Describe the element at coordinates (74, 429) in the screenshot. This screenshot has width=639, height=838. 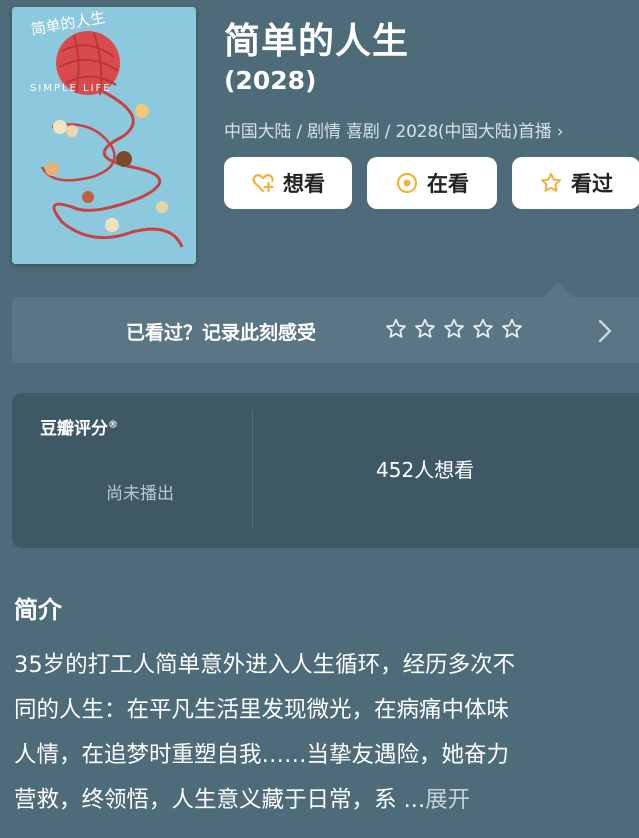
I see `douban-score-text: 豆瓣评分` at that location.